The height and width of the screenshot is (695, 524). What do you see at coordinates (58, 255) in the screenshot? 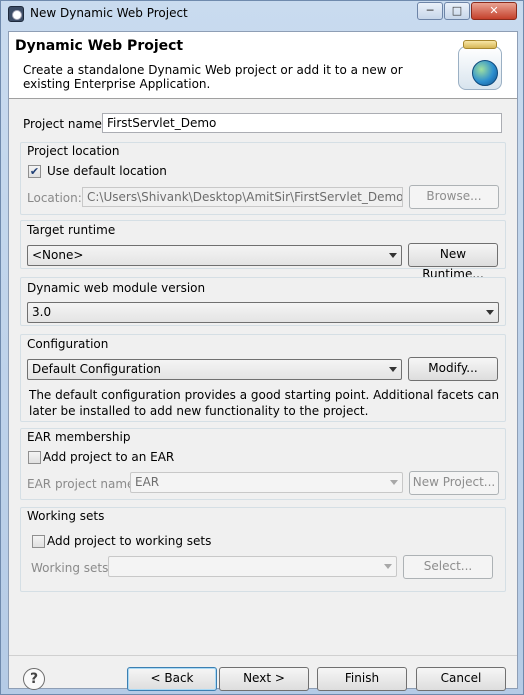
I see `target-runtime-value: <None>` at bounding box center [58, 255].